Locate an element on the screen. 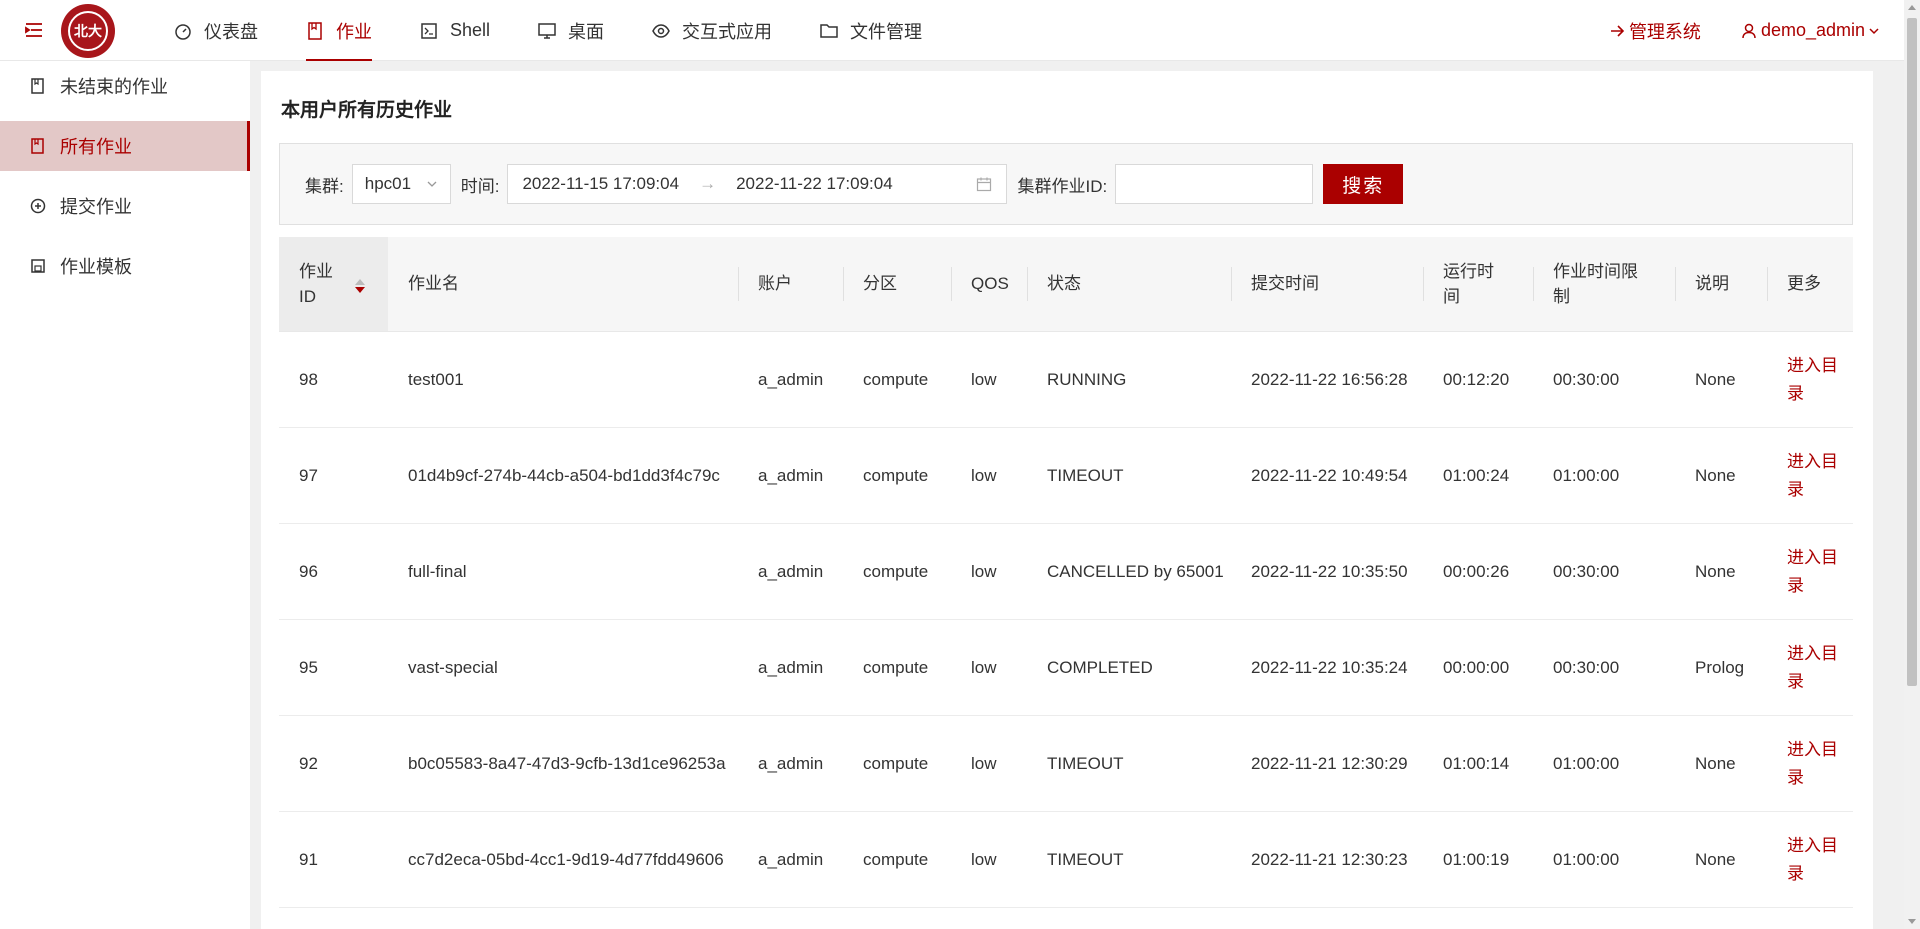 The width and height of the screenshot is (1920, 929). cell-reason: Prolog is located at coordinates (1720, 667).